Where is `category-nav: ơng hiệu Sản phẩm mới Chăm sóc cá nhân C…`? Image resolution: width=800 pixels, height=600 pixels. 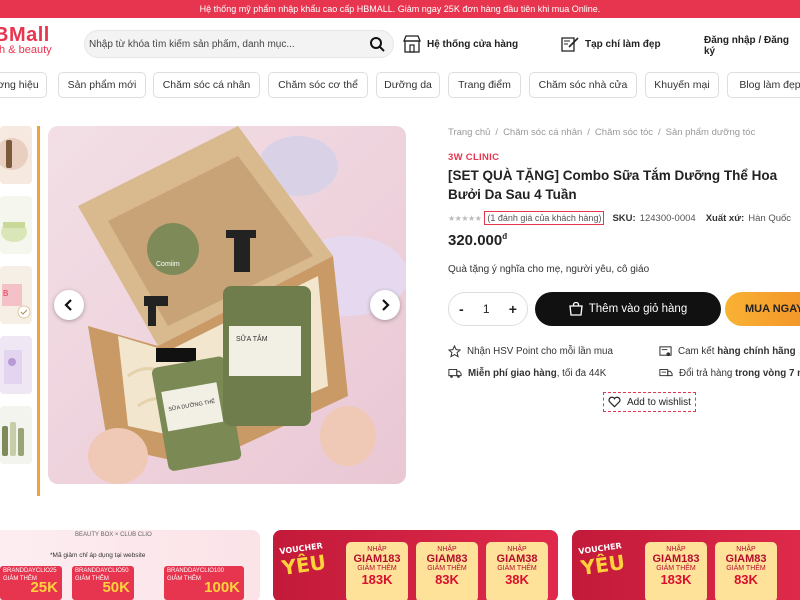 category-nav: ơng hiệu Sản phẩm mới Chăm sóc cá nhân C… is located at coordinates (400, 85).